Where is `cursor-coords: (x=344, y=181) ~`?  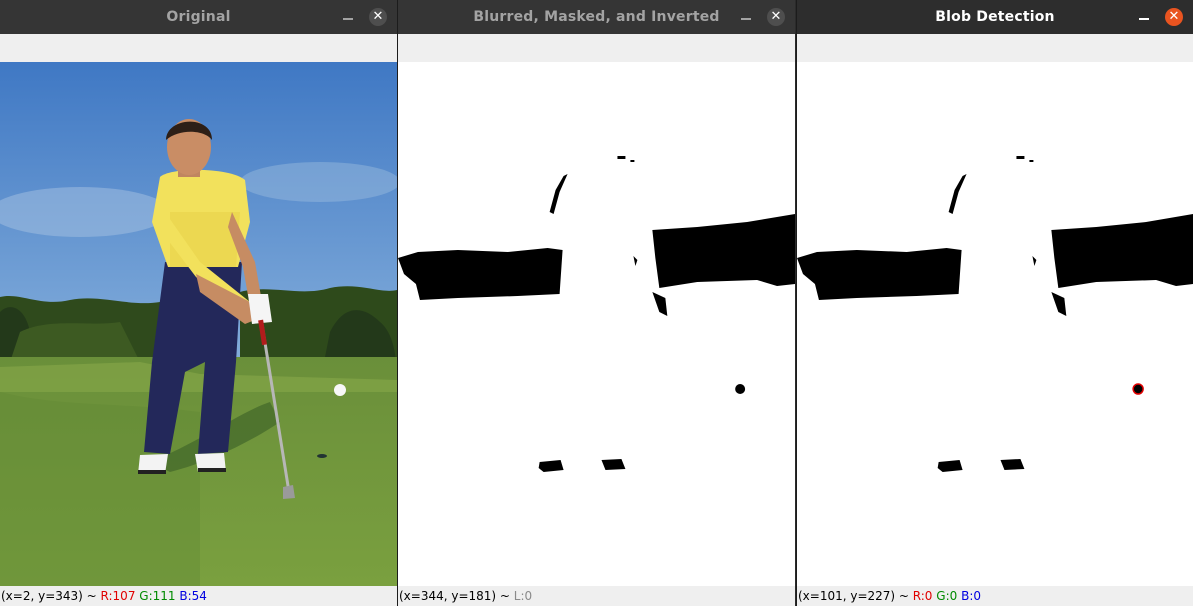 cursor-coords: (x=344, y=181) ~ is located at coordinates (456, 596).